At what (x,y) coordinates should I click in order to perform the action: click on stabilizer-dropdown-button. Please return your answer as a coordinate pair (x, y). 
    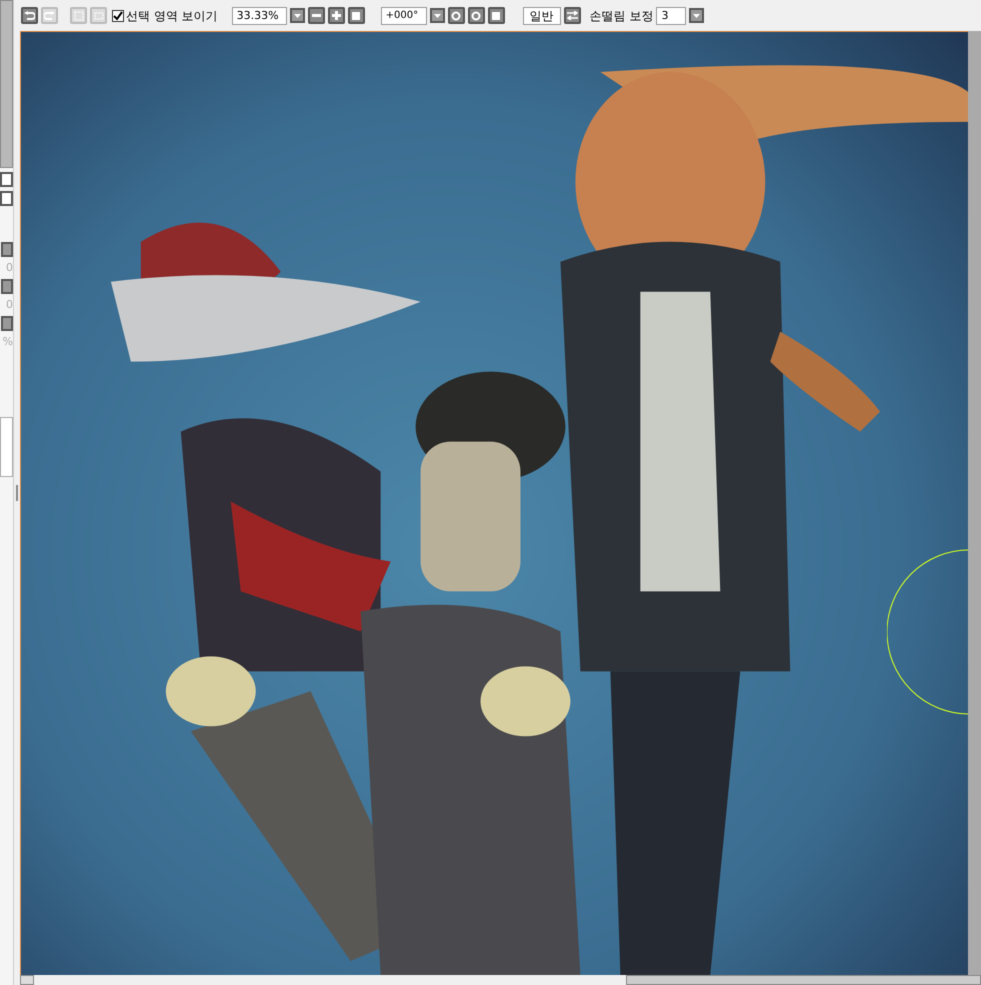
    Looking at the image, I should click on (696, 15).